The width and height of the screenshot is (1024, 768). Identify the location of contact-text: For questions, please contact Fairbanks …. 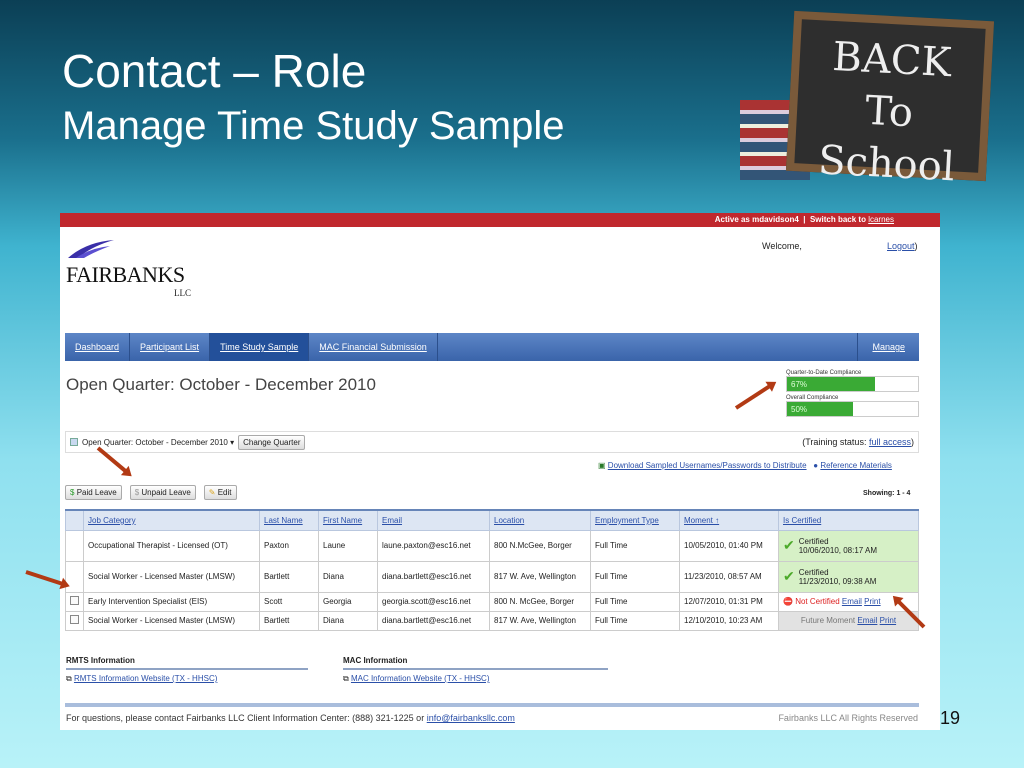
(245, 718).